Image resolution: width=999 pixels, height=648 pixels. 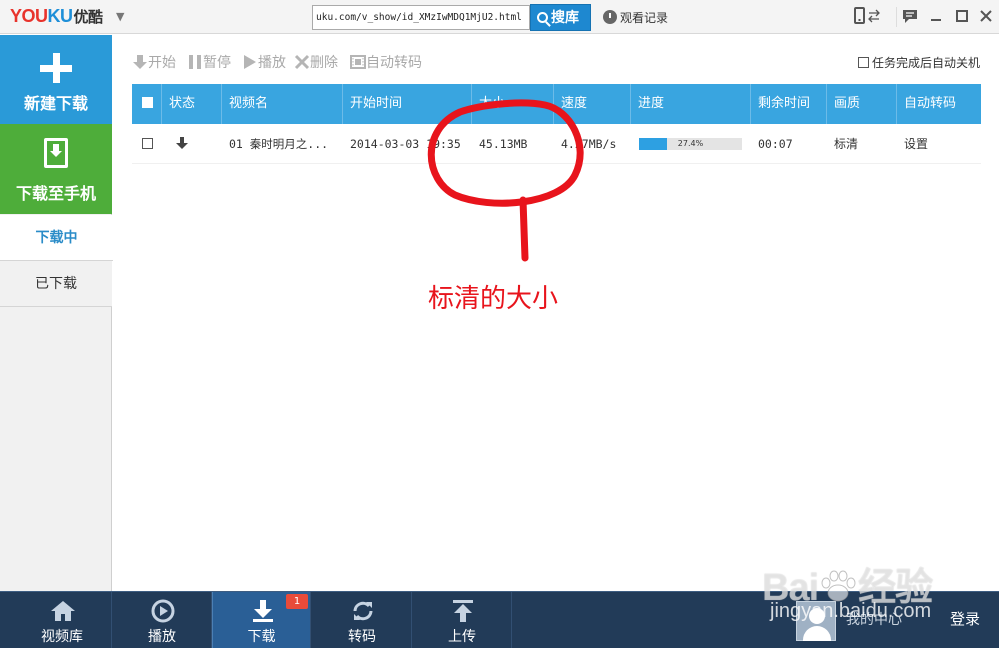 I want to click on nav-convert: 转码, so click(x=362, y=620).